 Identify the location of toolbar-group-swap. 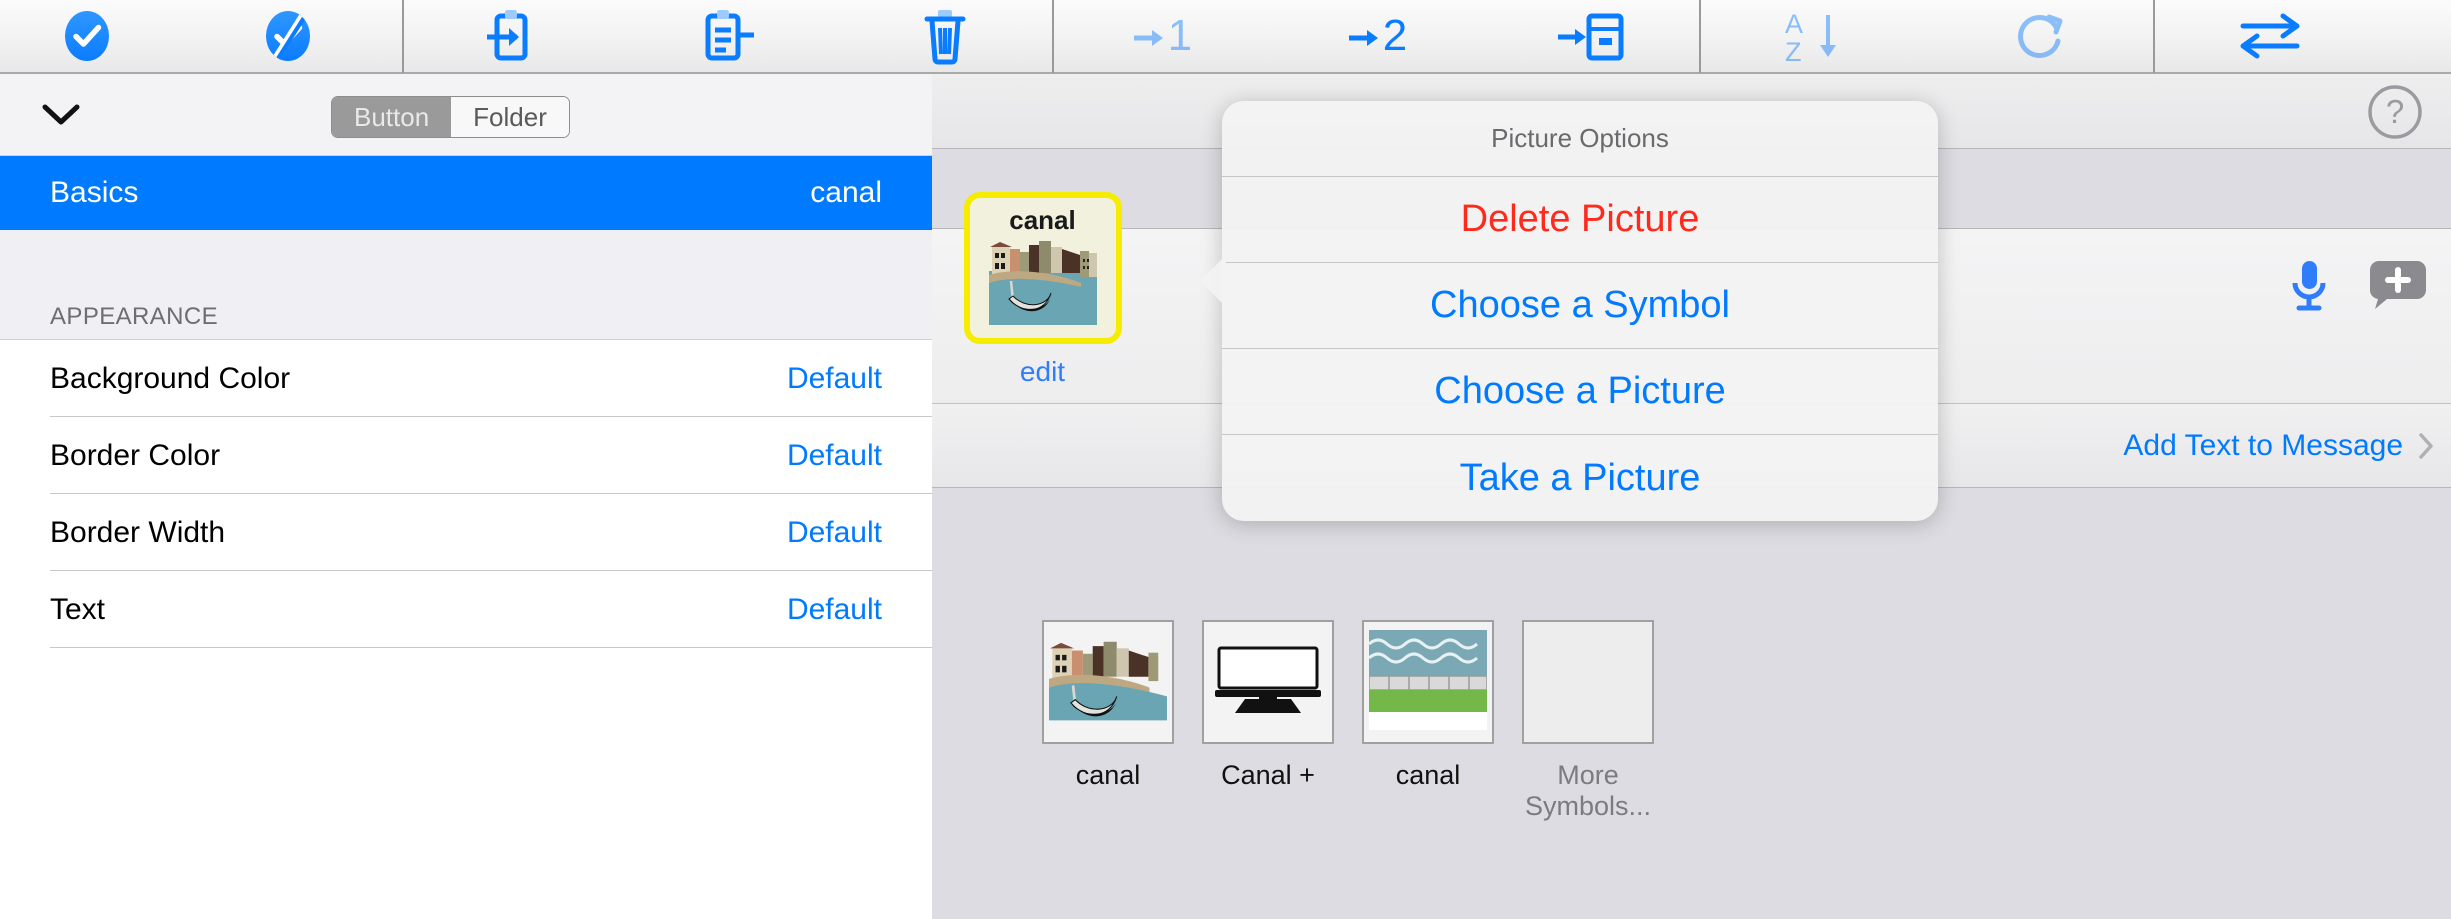
(2270, 36).